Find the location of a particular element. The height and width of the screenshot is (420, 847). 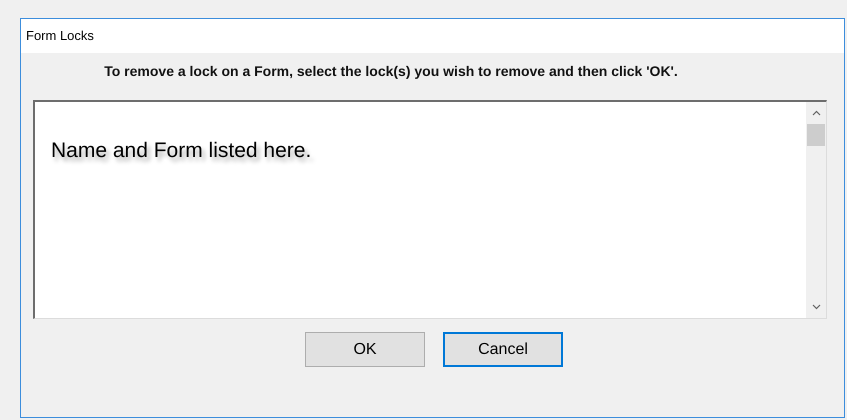

scroll-up-icon is located at coordinates (816, 113).